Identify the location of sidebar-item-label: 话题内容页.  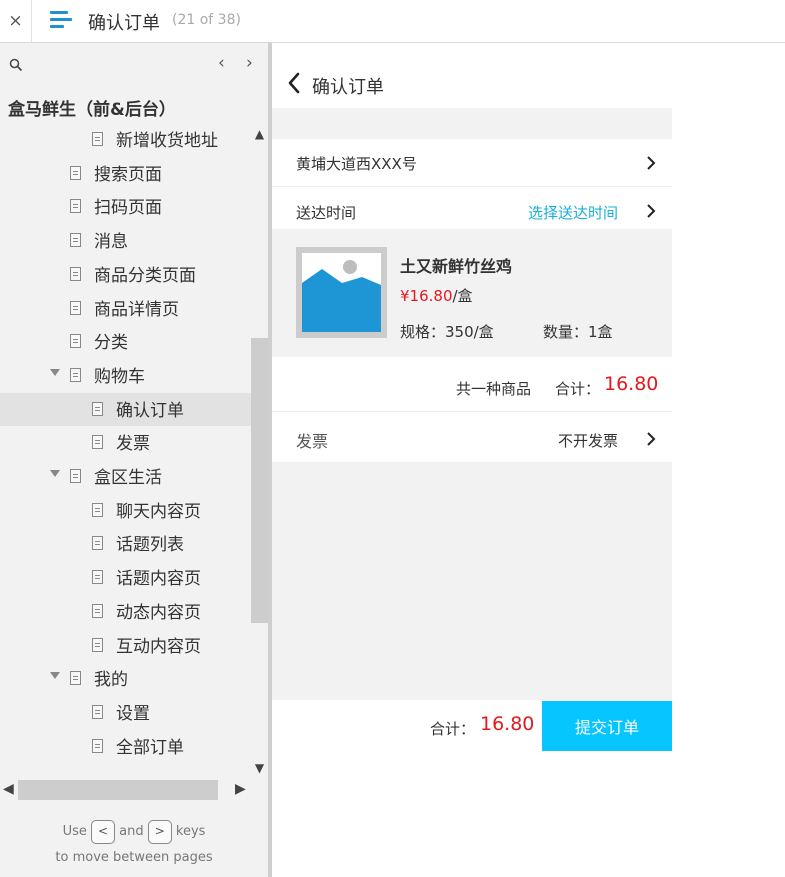
(158, 579).